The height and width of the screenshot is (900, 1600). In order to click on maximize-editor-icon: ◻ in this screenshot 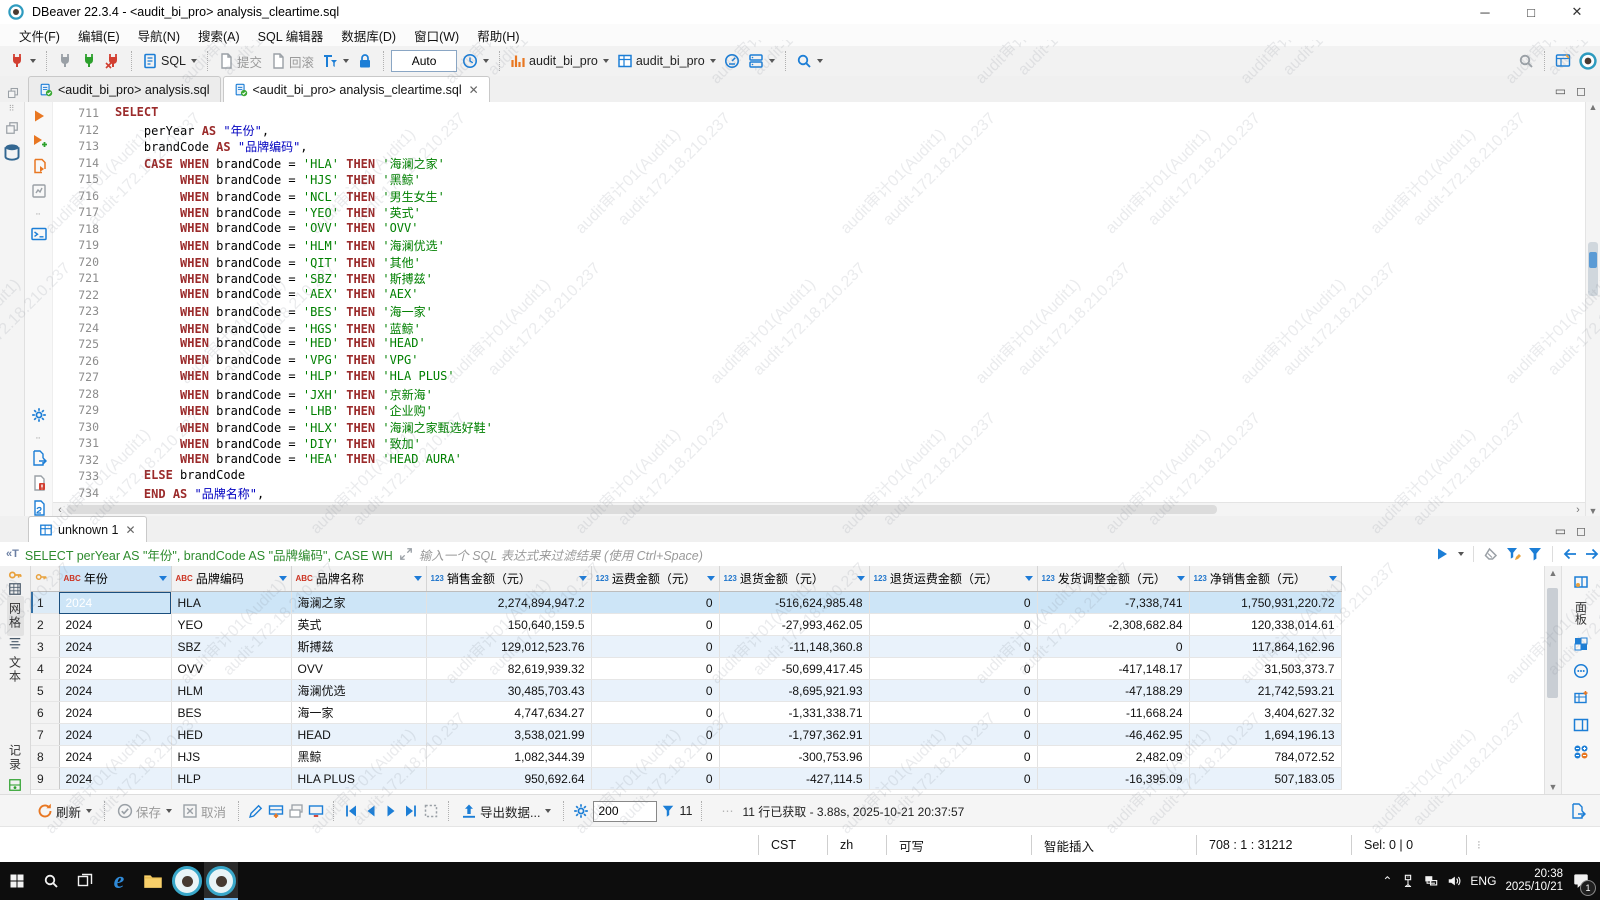, I will do `click(1581, 91)`.